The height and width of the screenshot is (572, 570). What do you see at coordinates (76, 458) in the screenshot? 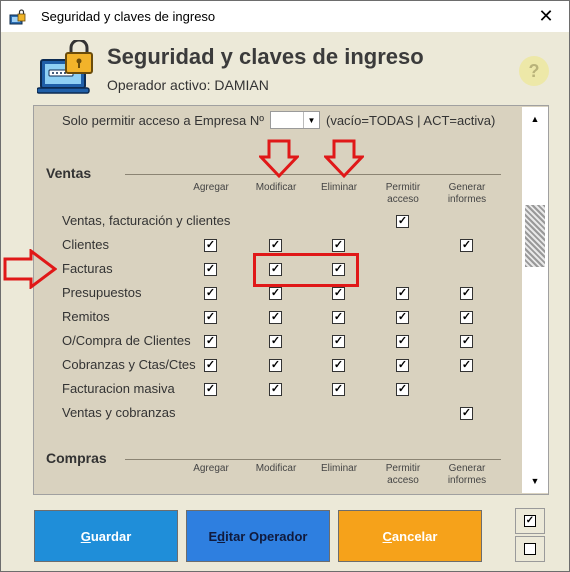
I see `section-title-compras: Compras` at bounding box center [76, 458].